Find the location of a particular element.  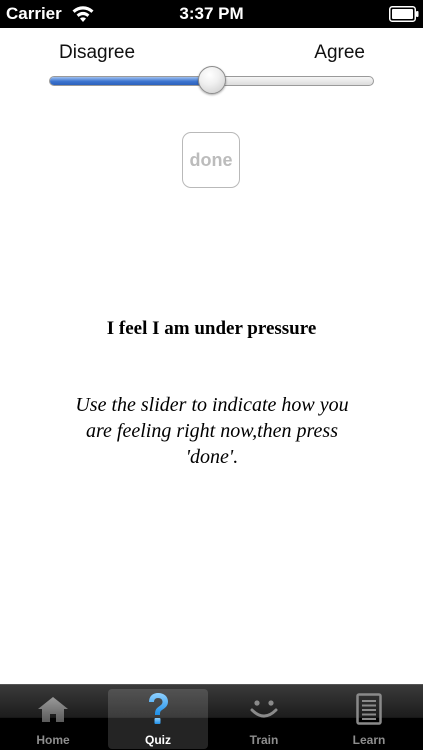

agreement-slider is located at coordinates (211, 80).